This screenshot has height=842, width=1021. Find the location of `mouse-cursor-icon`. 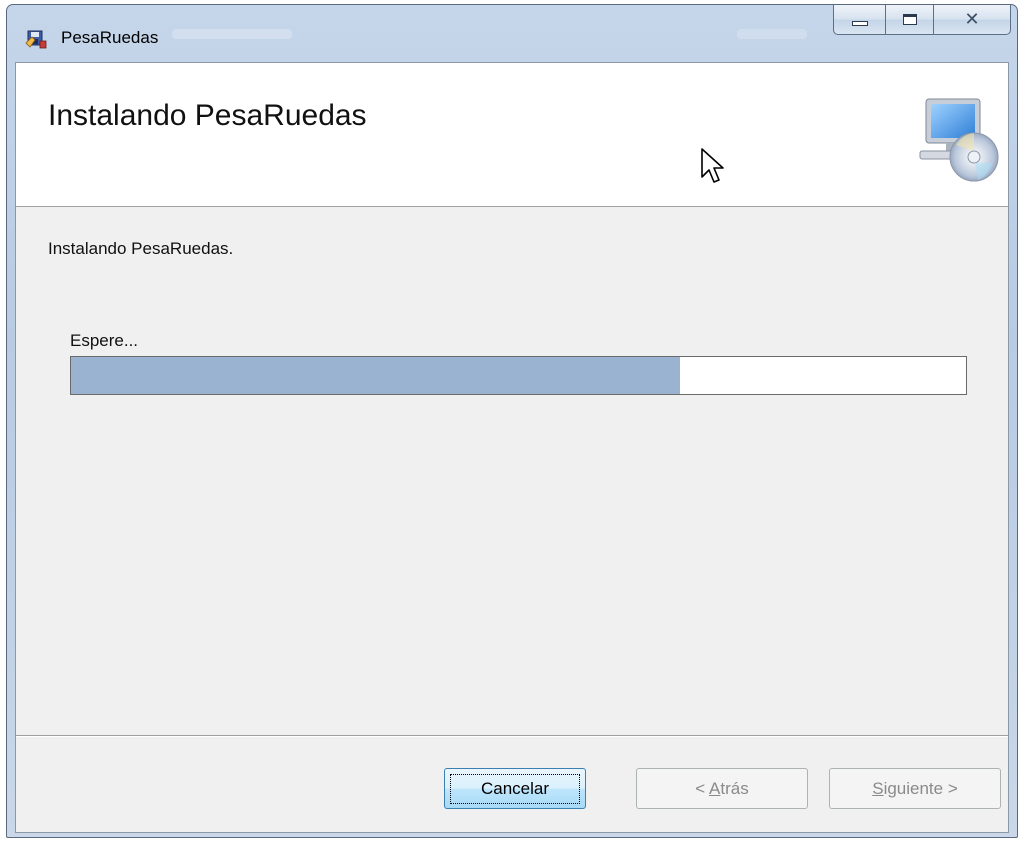

mouse-cursor-icon is located at coordinates (712, 165).